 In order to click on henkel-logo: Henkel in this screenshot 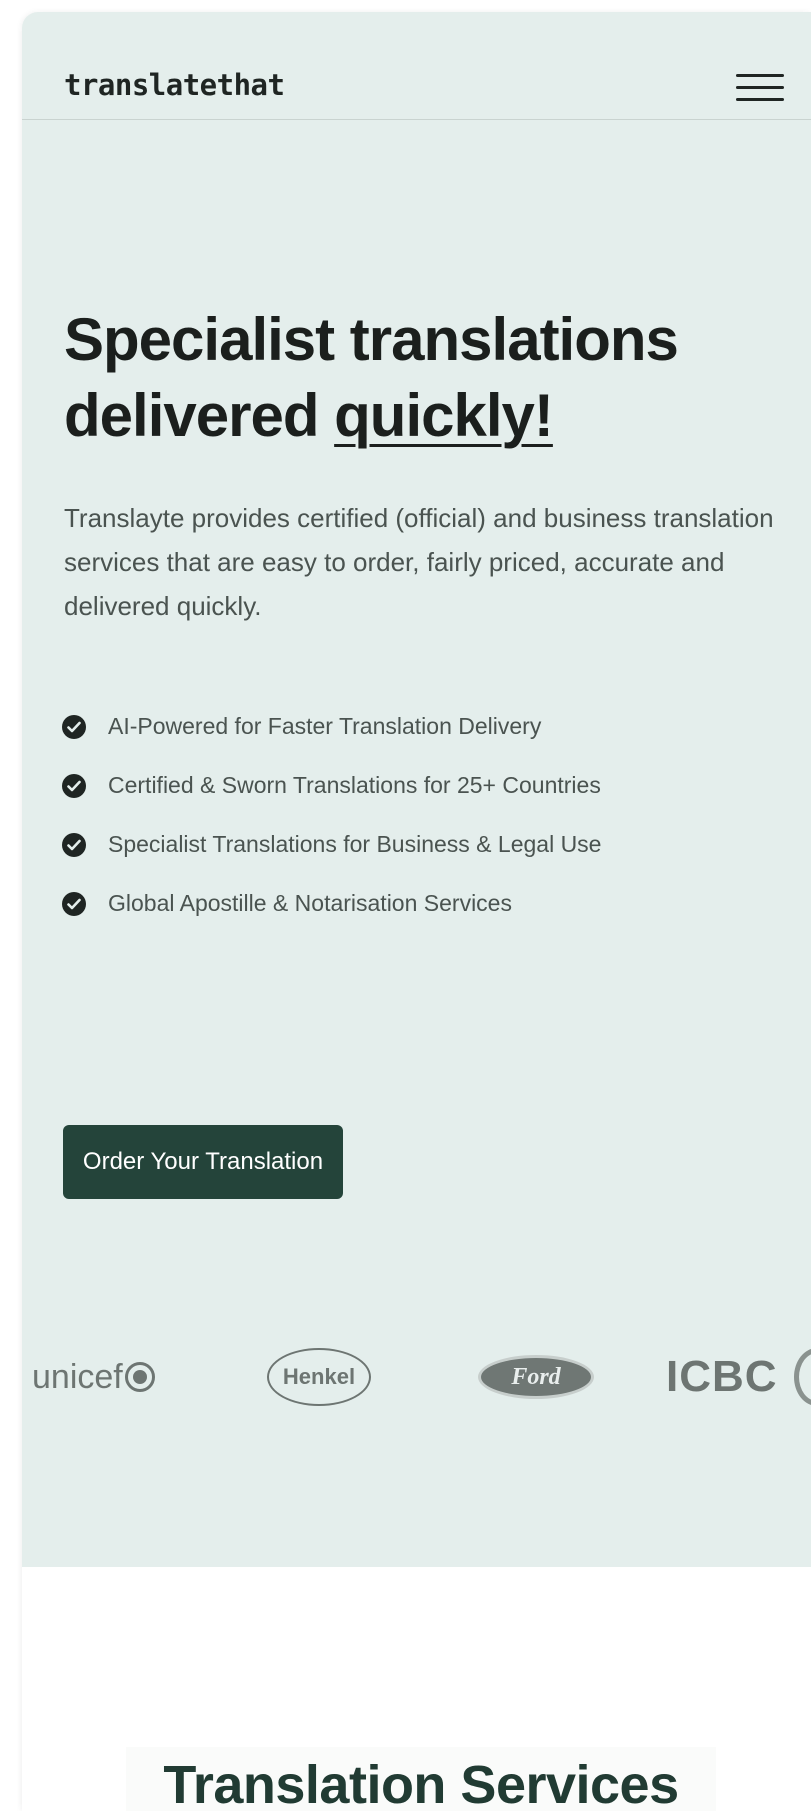, I will do `click(319, 1377)`.